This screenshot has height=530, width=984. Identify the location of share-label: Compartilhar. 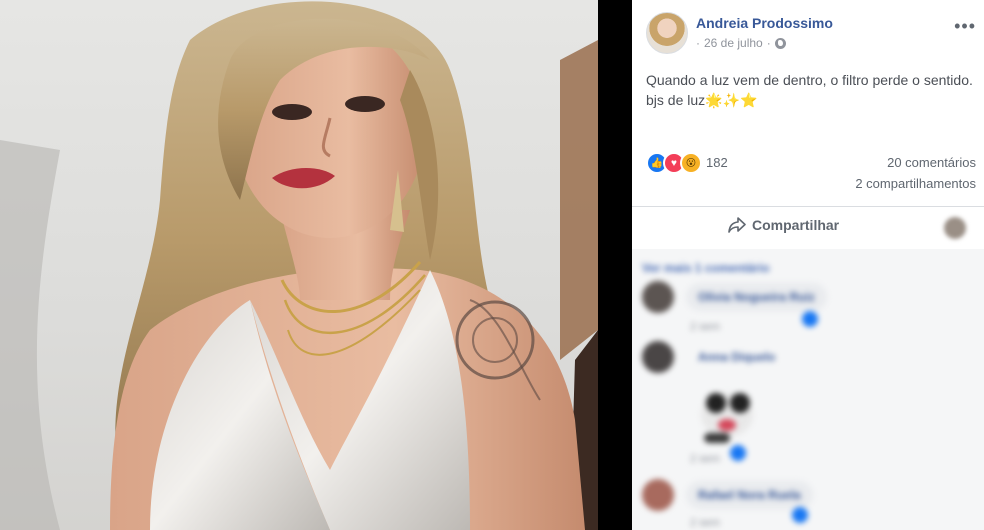
(796, 225).